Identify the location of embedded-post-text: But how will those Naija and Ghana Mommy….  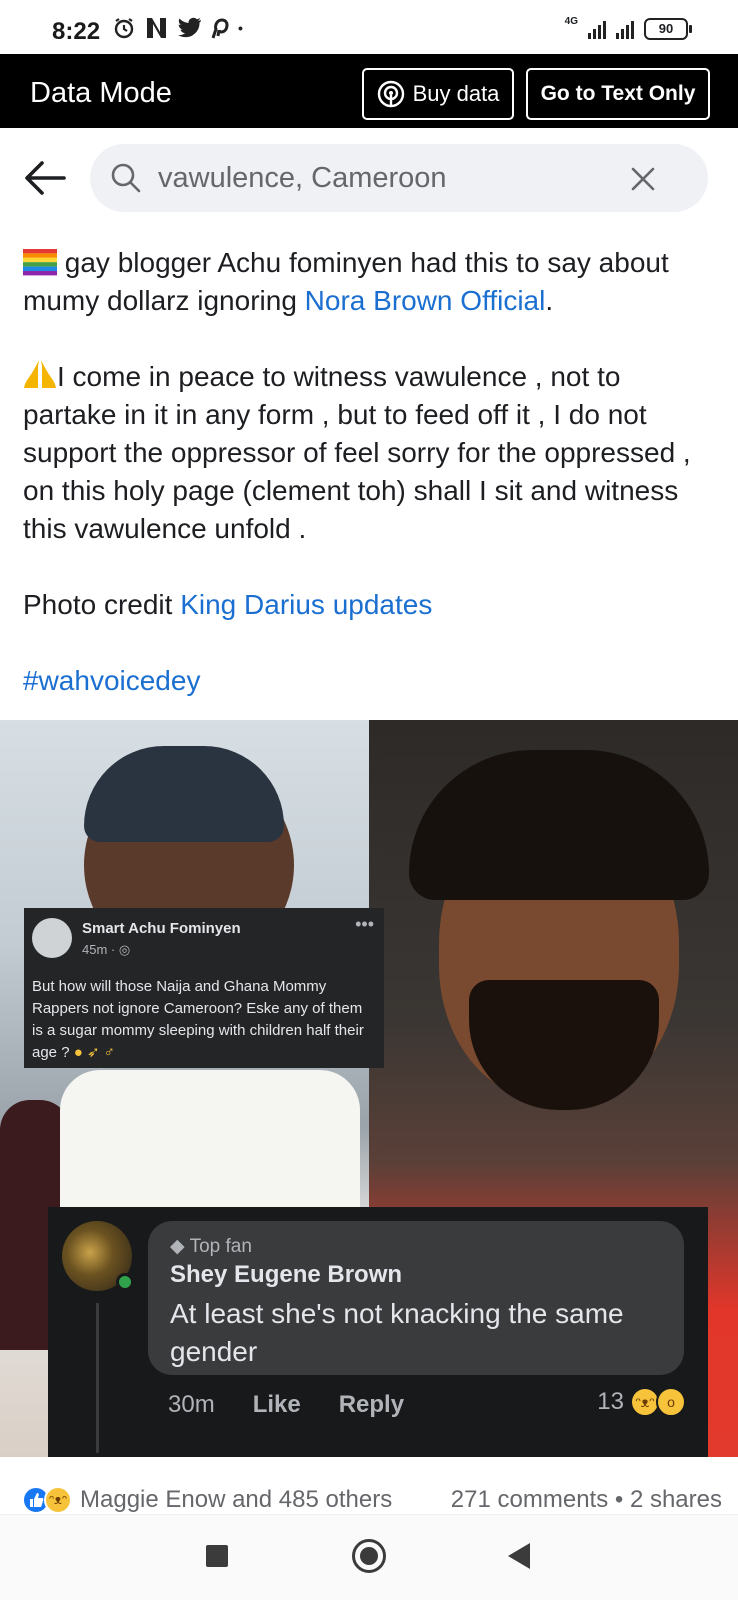
(204, 1020).